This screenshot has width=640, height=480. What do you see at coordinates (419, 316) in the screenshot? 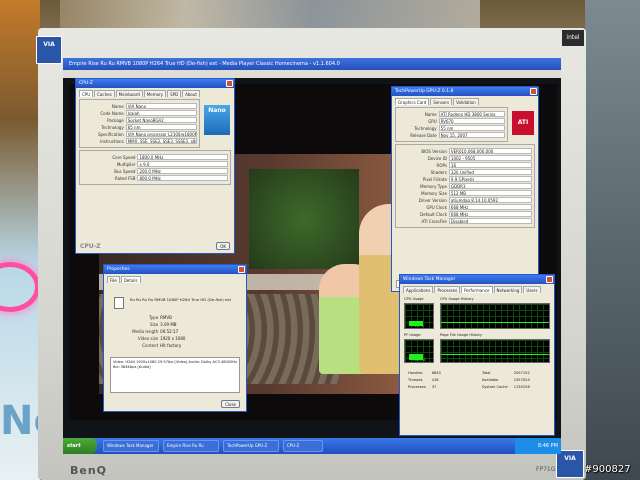
I see `cpu-usage-graph: 25 %` at bounding box center [419, 316].